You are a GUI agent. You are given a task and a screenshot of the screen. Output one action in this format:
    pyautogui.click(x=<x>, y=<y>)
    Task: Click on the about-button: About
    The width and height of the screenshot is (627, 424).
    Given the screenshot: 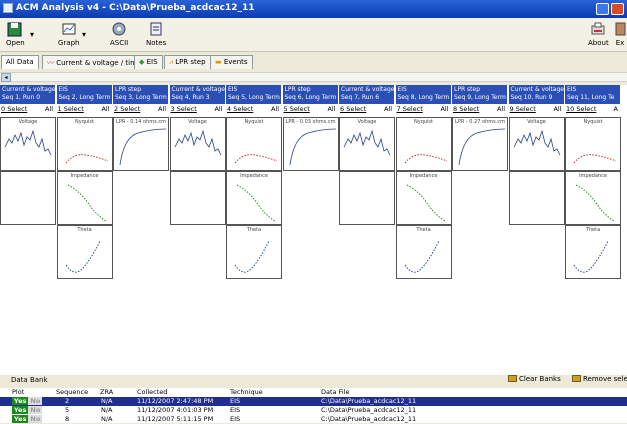 What is the action you would take?
    pyautogui.click(x=598, y=34)
    